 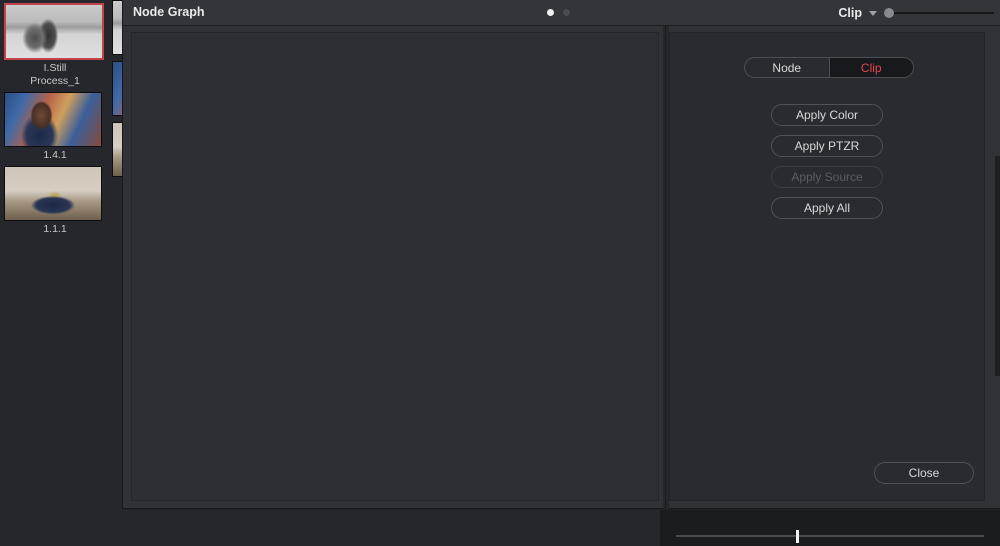 I want to click on zoom-slider-track, so click(x=939, y=13).